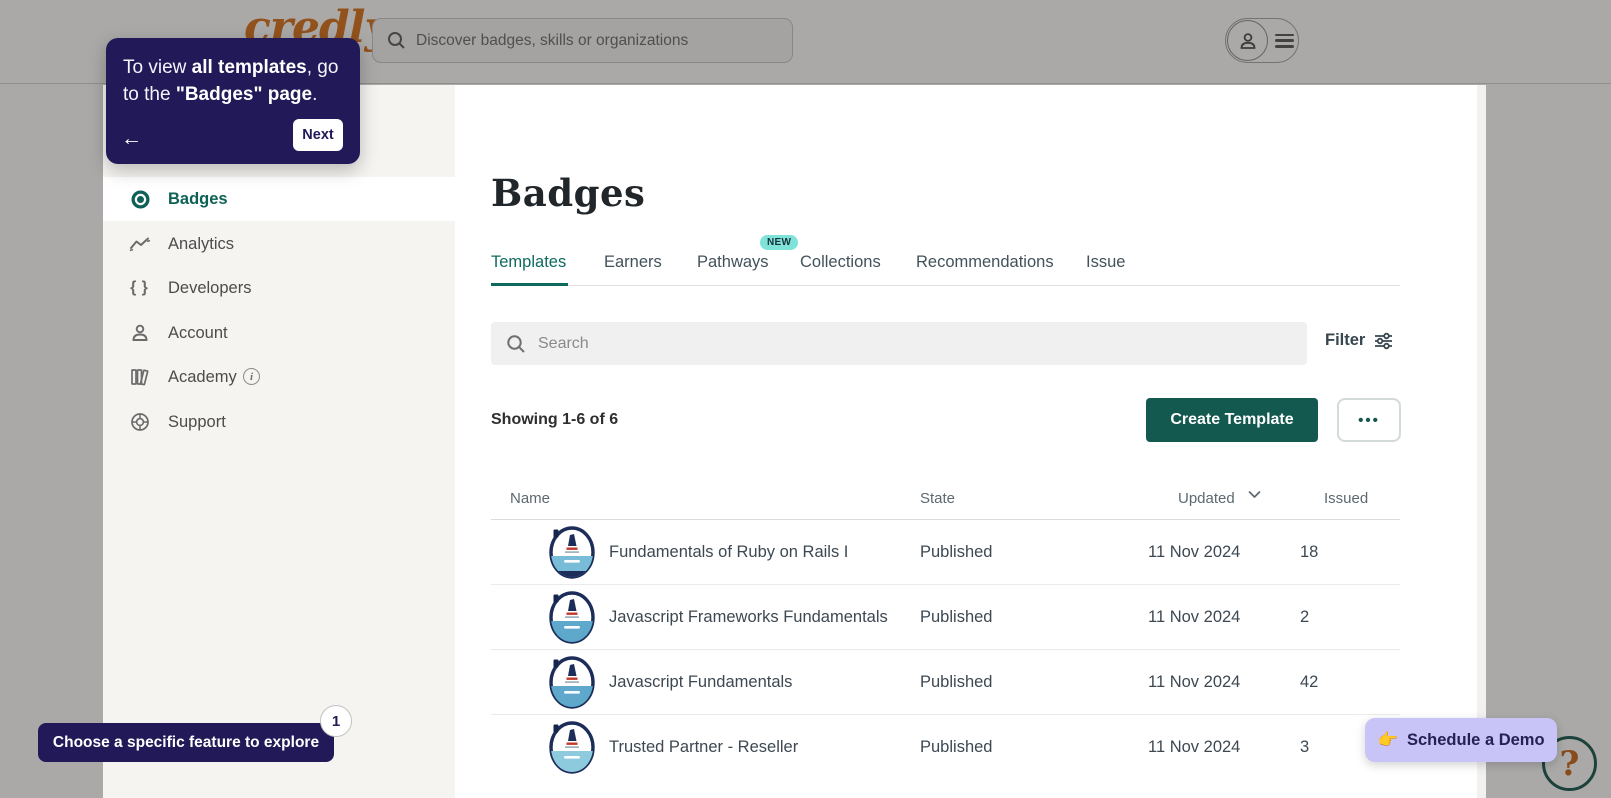 This screenshot has height=798, width=1611. Describe the element at coordinates (186, 742) in the screenshot. I see `tour-step-pill: Choose a specific feature to explore` at that location.